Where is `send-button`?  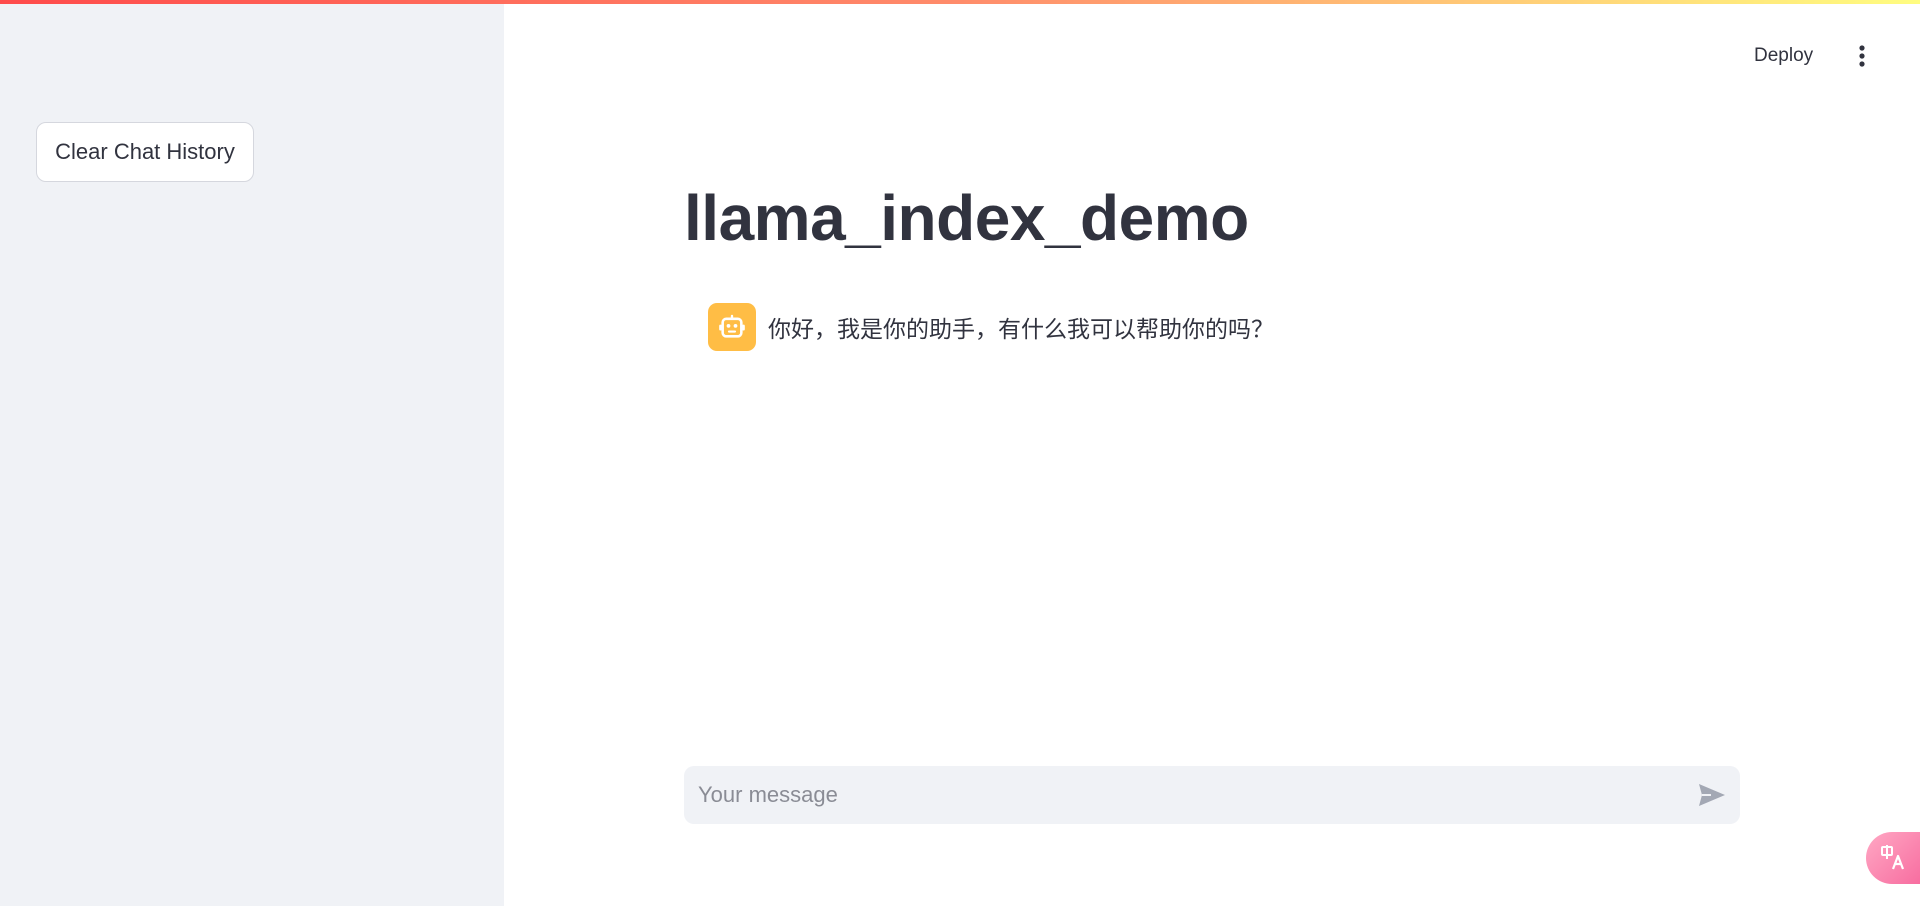 send-button is located at coordinates (1712, 795).